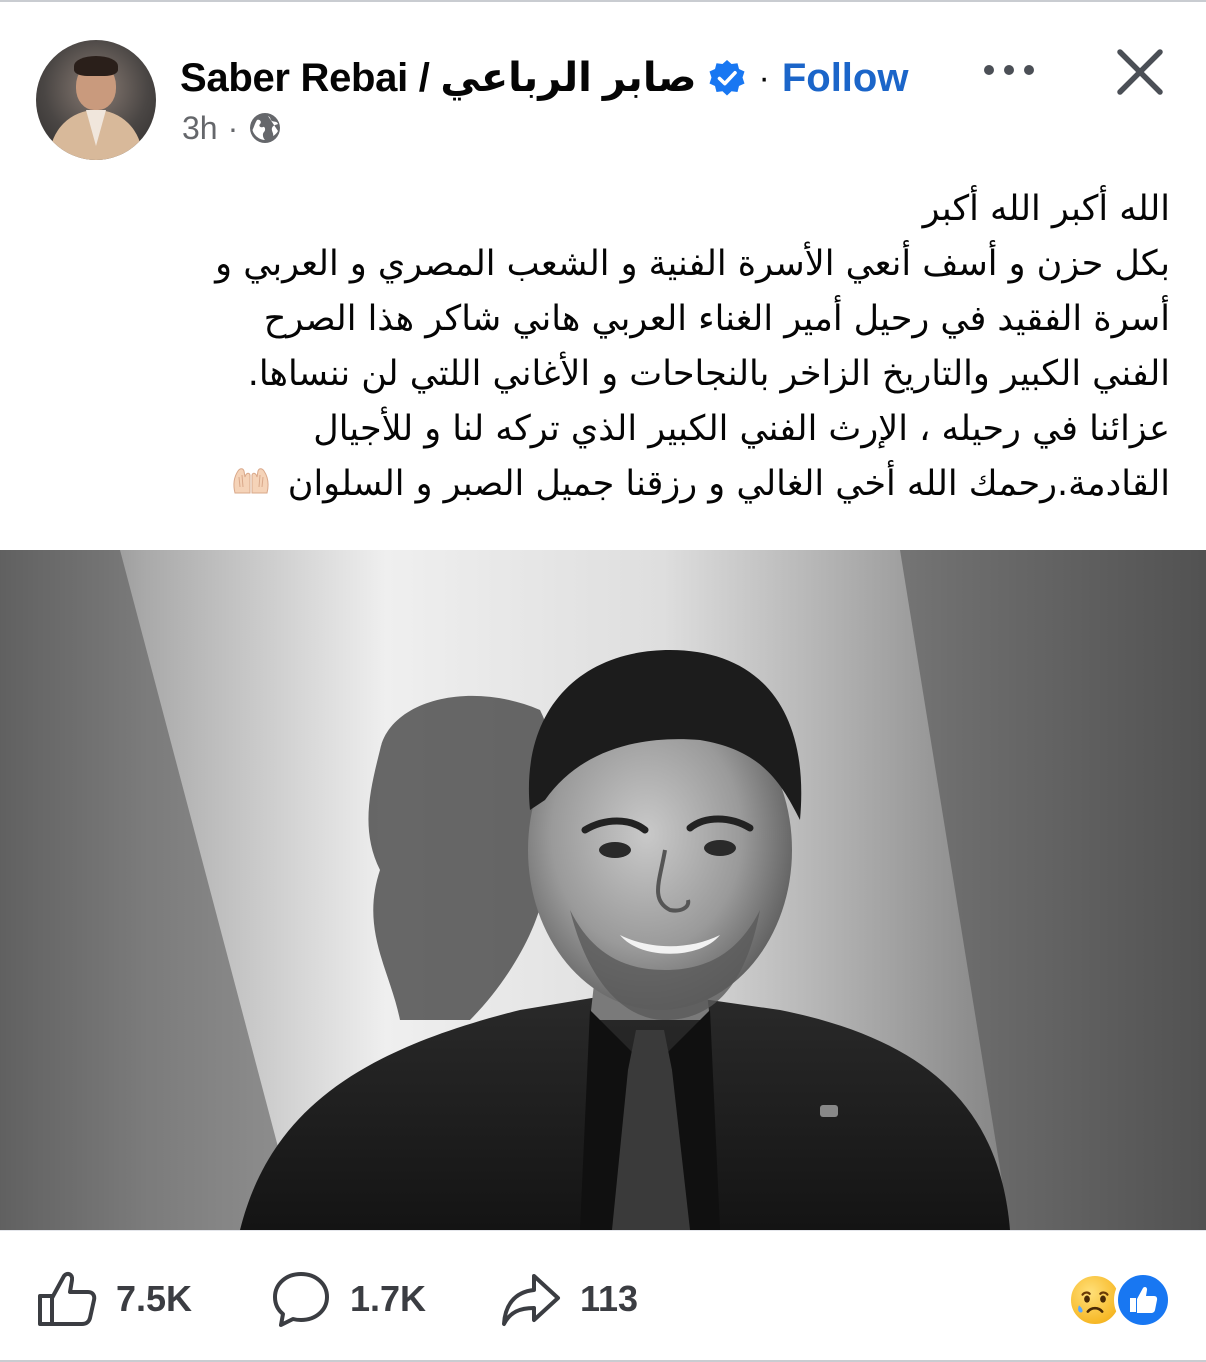  I want to click on like-button: 7.5K, so click(114, 1299).